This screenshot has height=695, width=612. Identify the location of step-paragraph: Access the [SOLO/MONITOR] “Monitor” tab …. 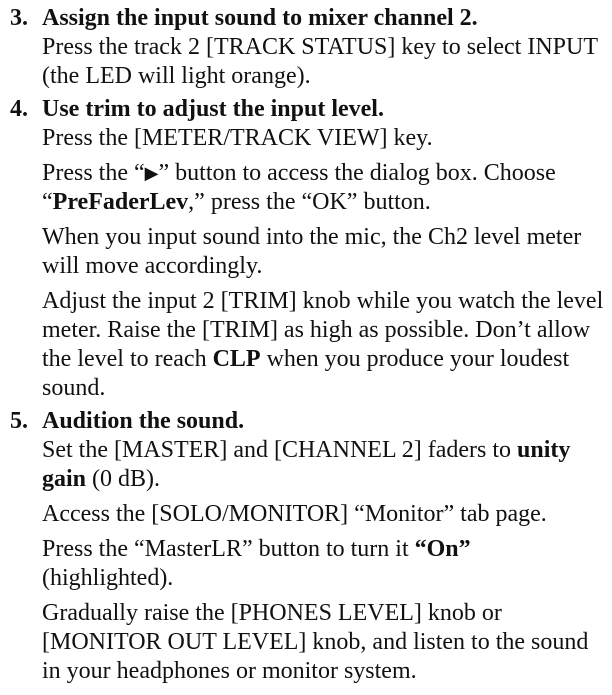
(294, 514).